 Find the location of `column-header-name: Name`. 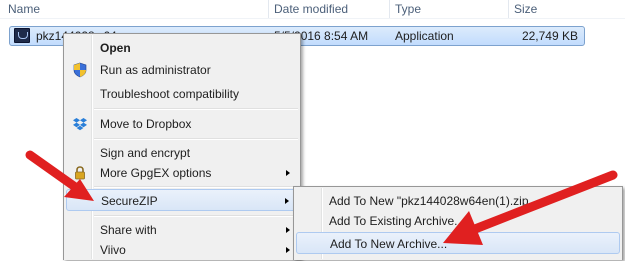

column-header-name: Name is located at coordinates (24, 9).